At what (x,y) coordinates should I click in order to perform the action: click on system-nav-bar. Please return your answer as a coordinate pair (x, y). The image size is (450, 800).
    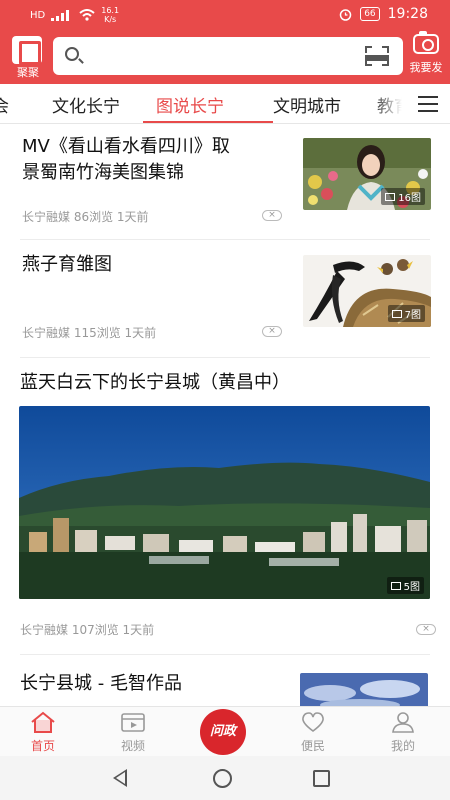
    Looking at the image, I should click on (225, 778).